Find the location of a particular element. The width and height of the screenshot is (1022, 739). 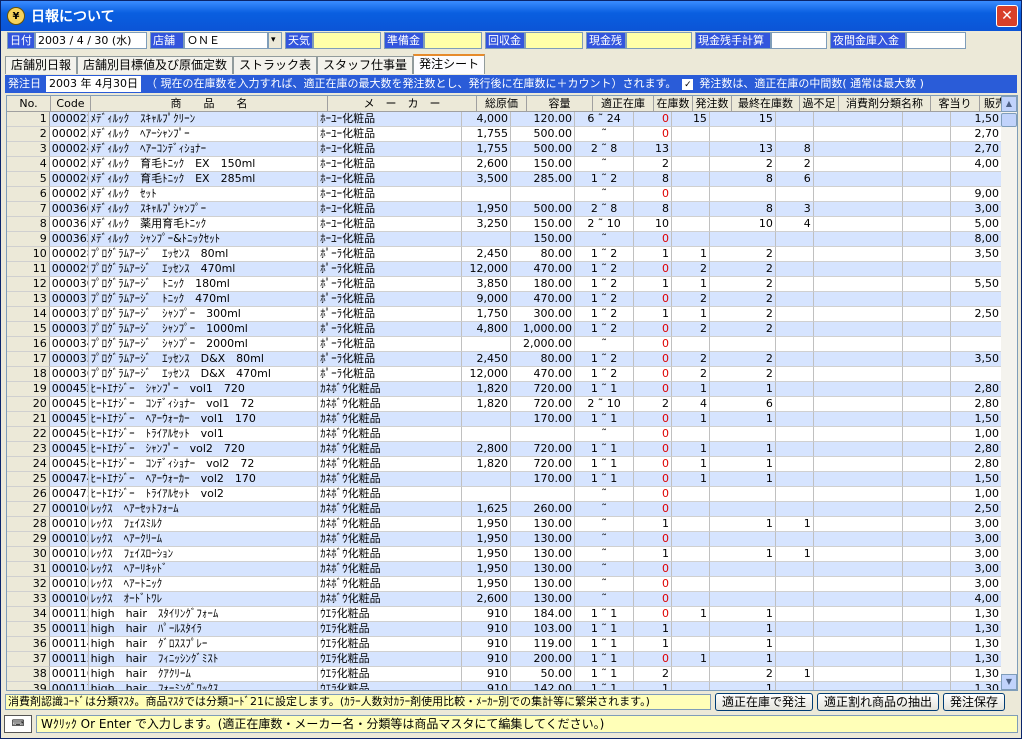

column-header: 発注数 is located at coordinates (712, 104).